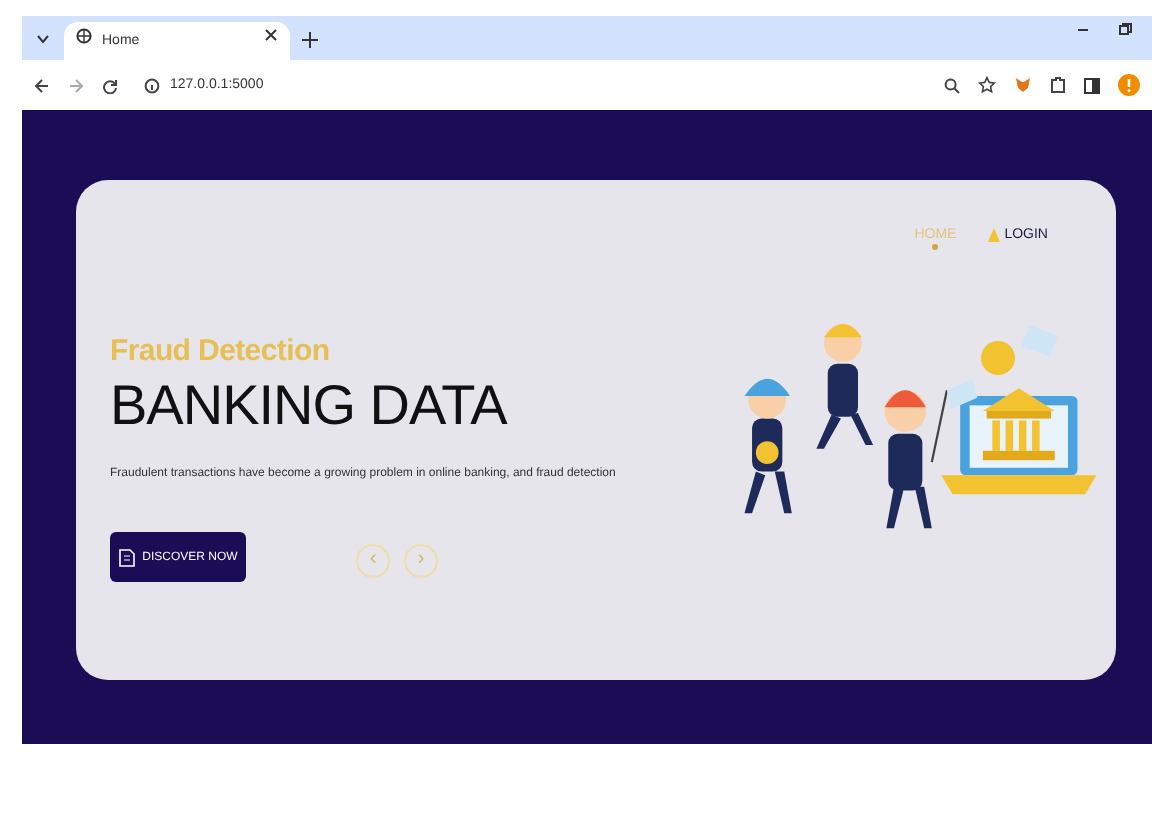  What do you see at coordinates (221, 351) in the screenshot?
I see `hero-kicker: Fraud Detection` at bounding box center [221, 351].